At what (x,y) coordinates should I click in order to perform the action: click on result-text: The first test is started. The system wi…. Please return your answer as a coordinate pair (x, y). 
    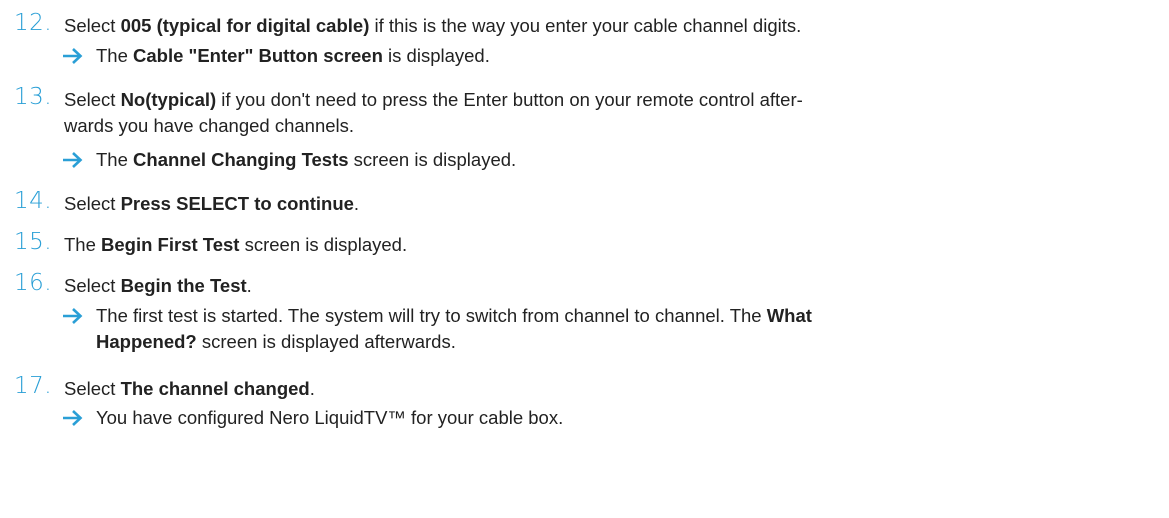
    Looking at the image, I should click on (454, 328).